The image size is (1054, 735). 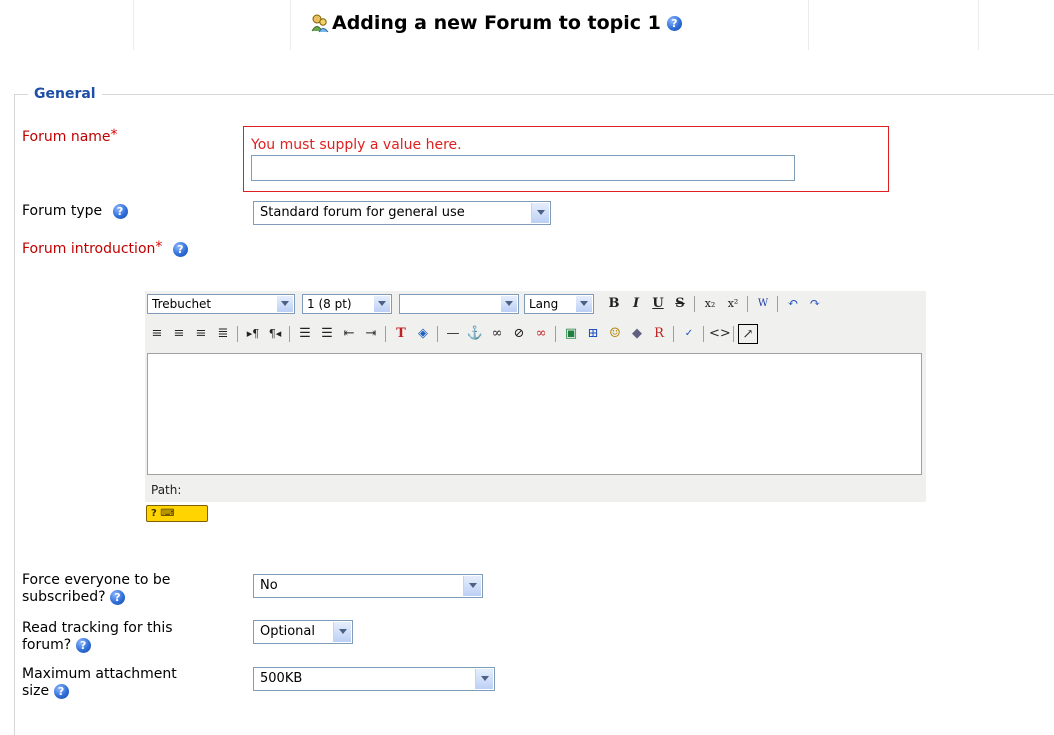 I want to click on forum-type-value: Standard forum for general use, so click(x=362, y=212).